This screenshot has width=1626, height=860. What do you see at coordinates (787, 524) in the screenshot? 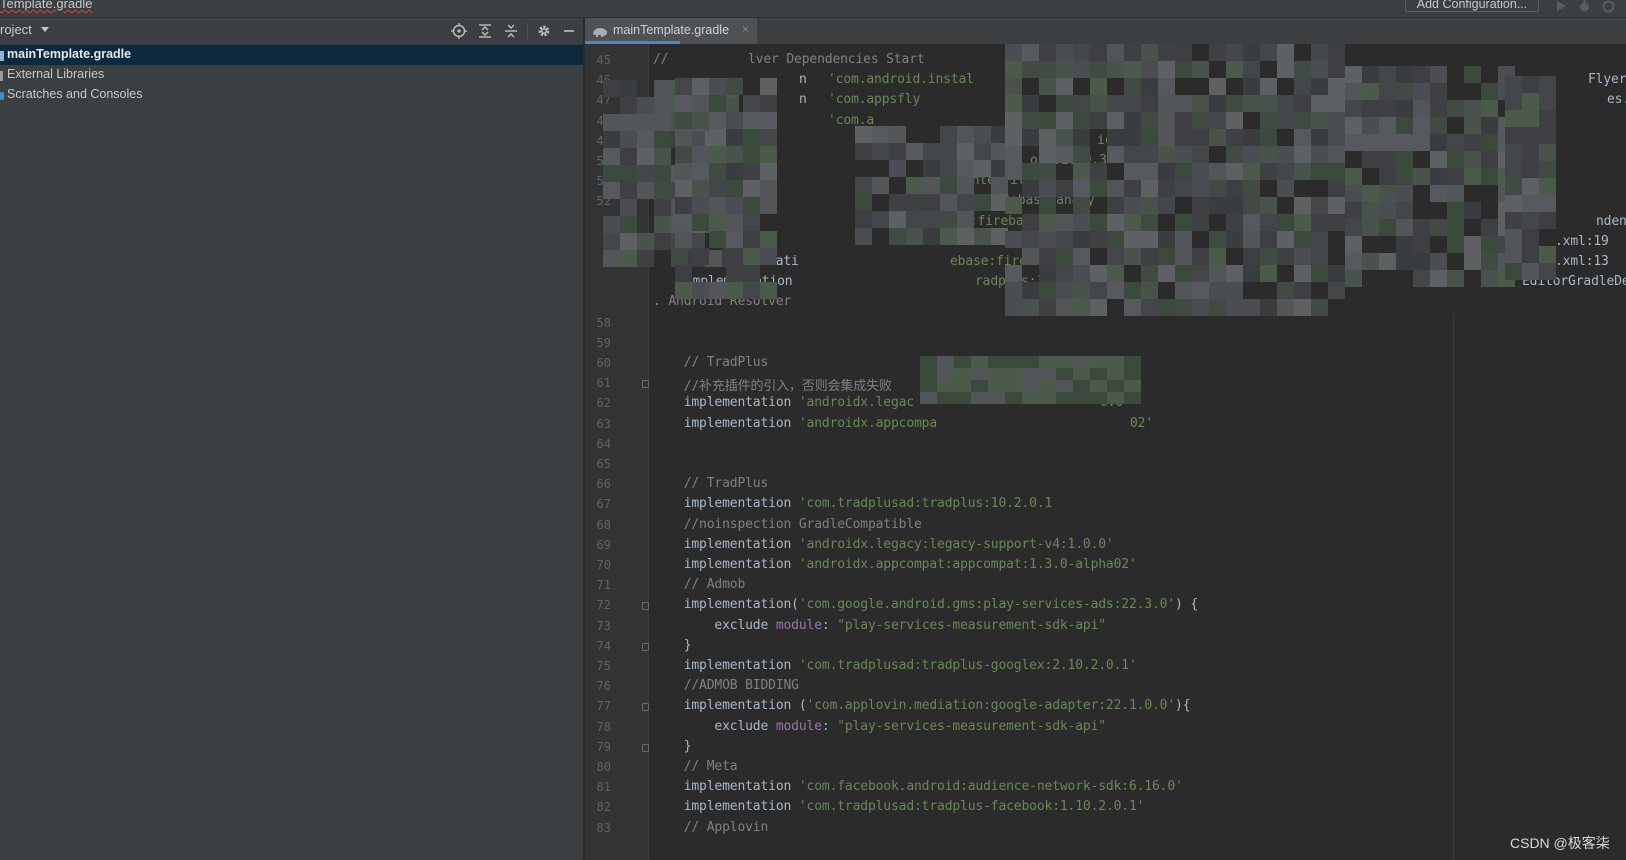
I see `code-token: //noinspection GradleCompatible` at bounding box center [787, 524].